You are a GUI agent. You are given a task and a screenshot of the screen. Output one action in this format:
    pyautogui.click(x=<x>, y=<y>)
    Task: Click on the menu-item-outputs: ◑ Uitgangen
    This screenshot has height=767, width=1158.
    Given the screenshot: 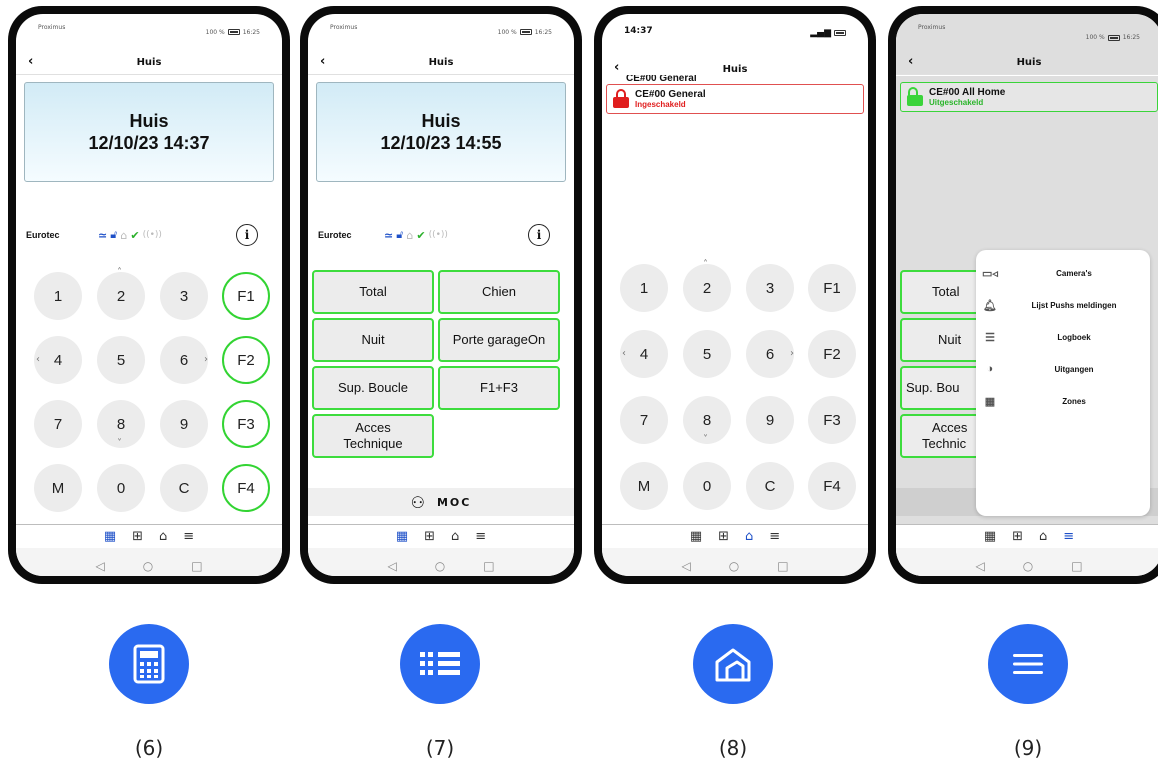 What is the action you would take?
    pyautogui.click(x=1063, y=369)
    